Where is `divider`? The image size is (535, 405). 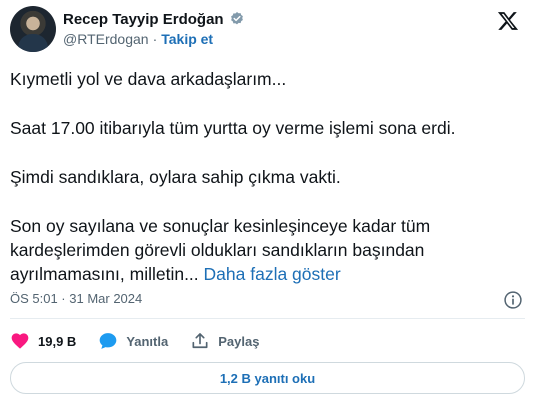 divider is located at coordinates (267, 318).